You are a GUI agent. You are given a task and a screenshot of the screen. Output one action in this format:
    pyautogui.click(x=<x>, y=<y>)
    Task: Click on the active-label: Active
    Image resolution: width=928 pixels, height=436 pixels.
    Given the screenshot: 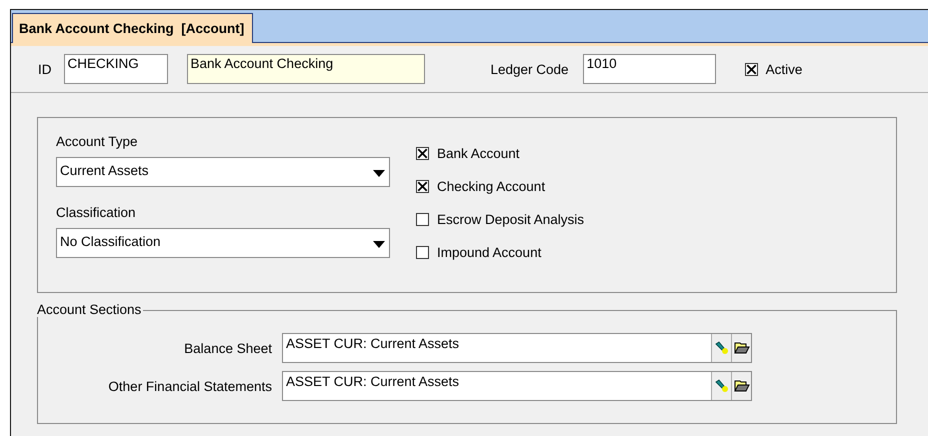 What is the action you would take?
    pyautogui.click(x=784, y=69)
    